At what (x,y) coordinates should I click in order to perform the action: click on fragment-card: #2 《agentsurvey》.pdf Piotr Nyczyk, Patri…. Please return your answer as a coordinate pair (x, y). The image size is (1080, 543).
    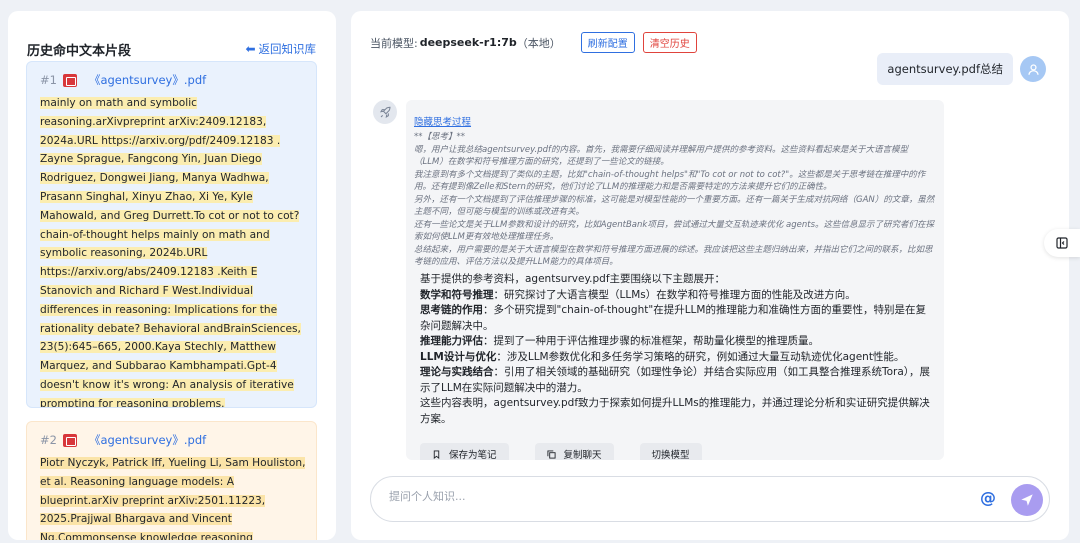
    Looking at the image, I should click on (171, 480).